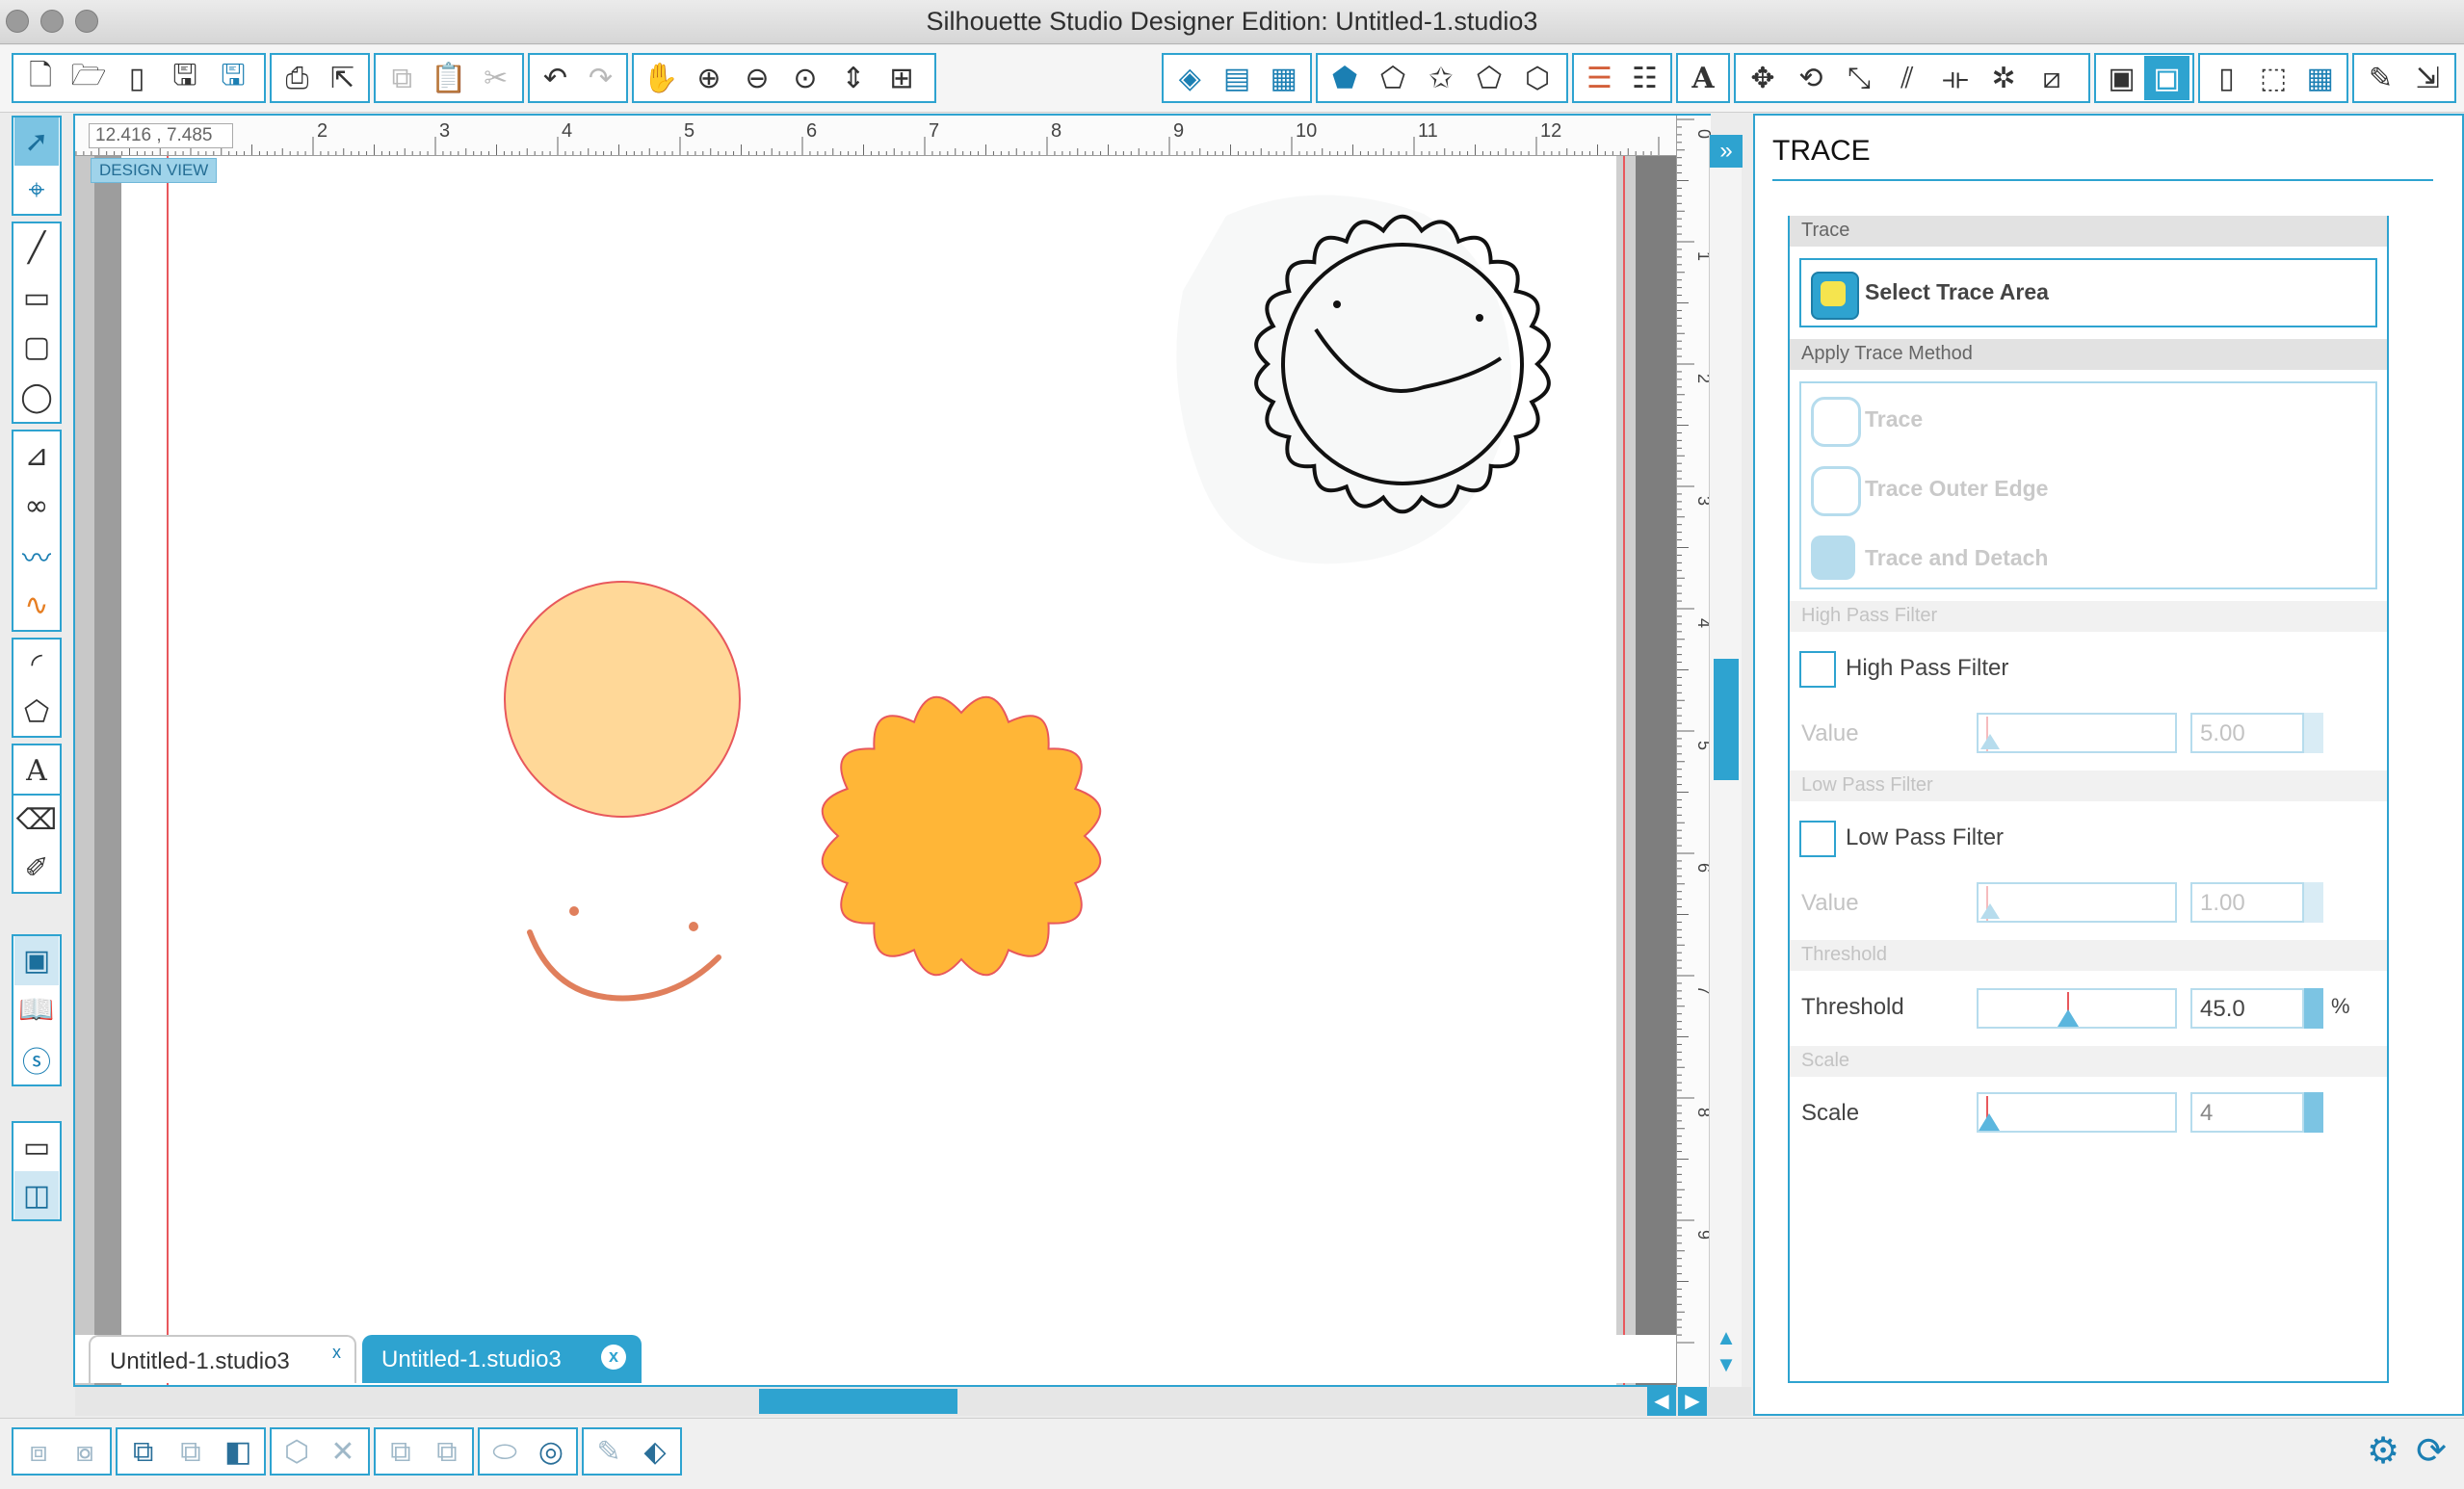  I want to click on traced-face-circle, so click(622, 699).